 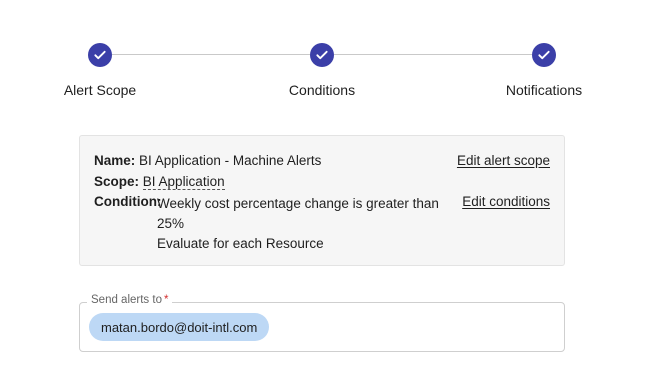 What do you see at coordinates (544, 90) in the screenshot?
I see `step-label-notifications: Notifications` at bounding box center [544, 90].